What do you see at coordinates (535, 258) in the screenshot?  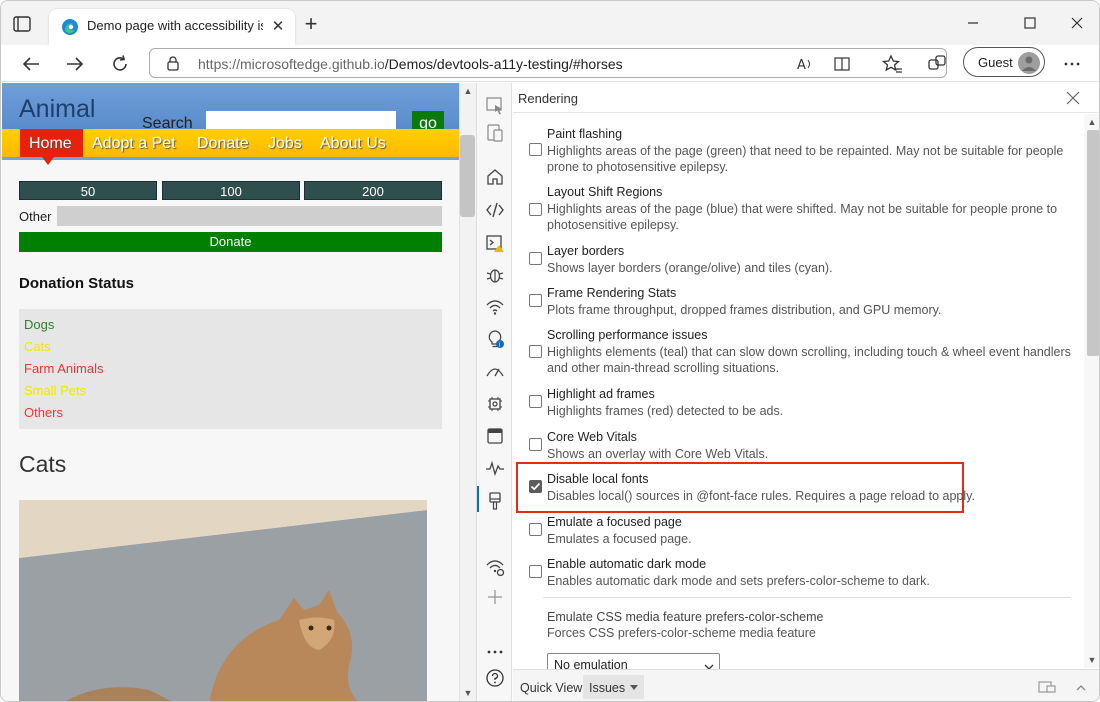 I see `layer-borders-checkbox` at bounding box center [535, 258].